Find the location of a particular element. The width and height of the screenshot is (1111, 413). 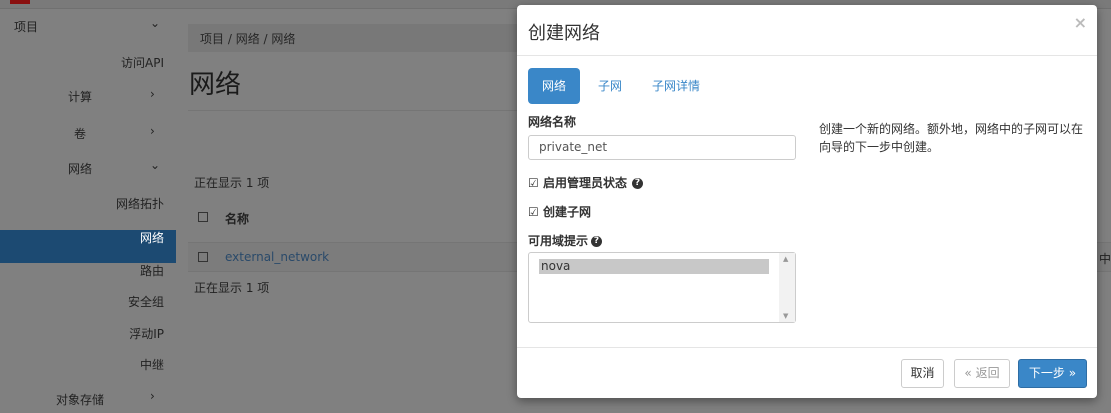

create-subnet-checkbox-row: ☑ 创建子网 is located at coordinates (559, 211).